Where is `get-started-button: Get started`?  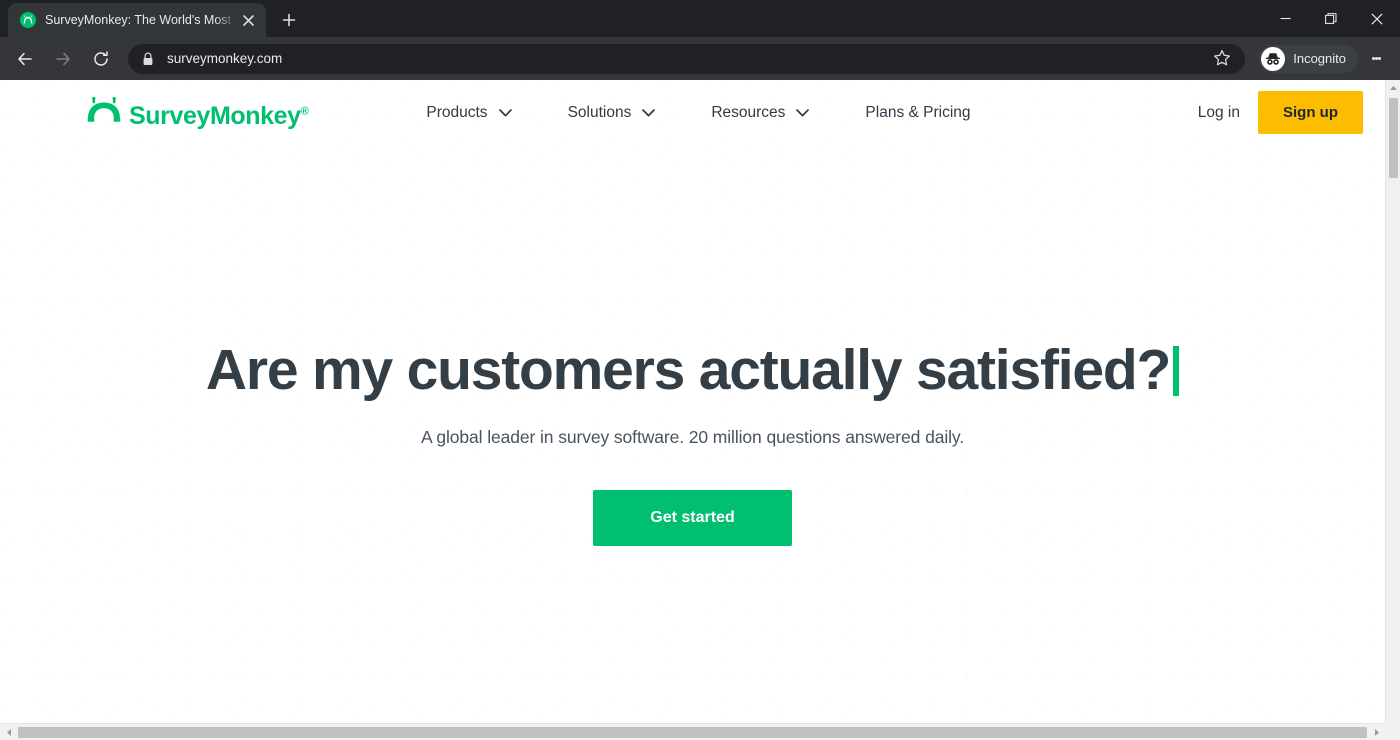
get-started-button: Get started is located at coordinates (692, 517).